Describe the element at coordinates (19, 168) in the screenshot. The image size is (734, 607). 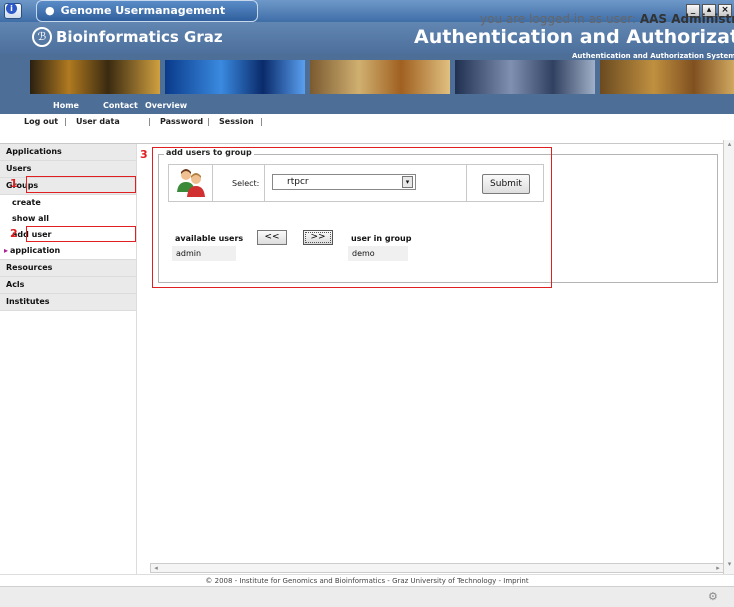
I see `sidebar-item-label: Users` at that location.